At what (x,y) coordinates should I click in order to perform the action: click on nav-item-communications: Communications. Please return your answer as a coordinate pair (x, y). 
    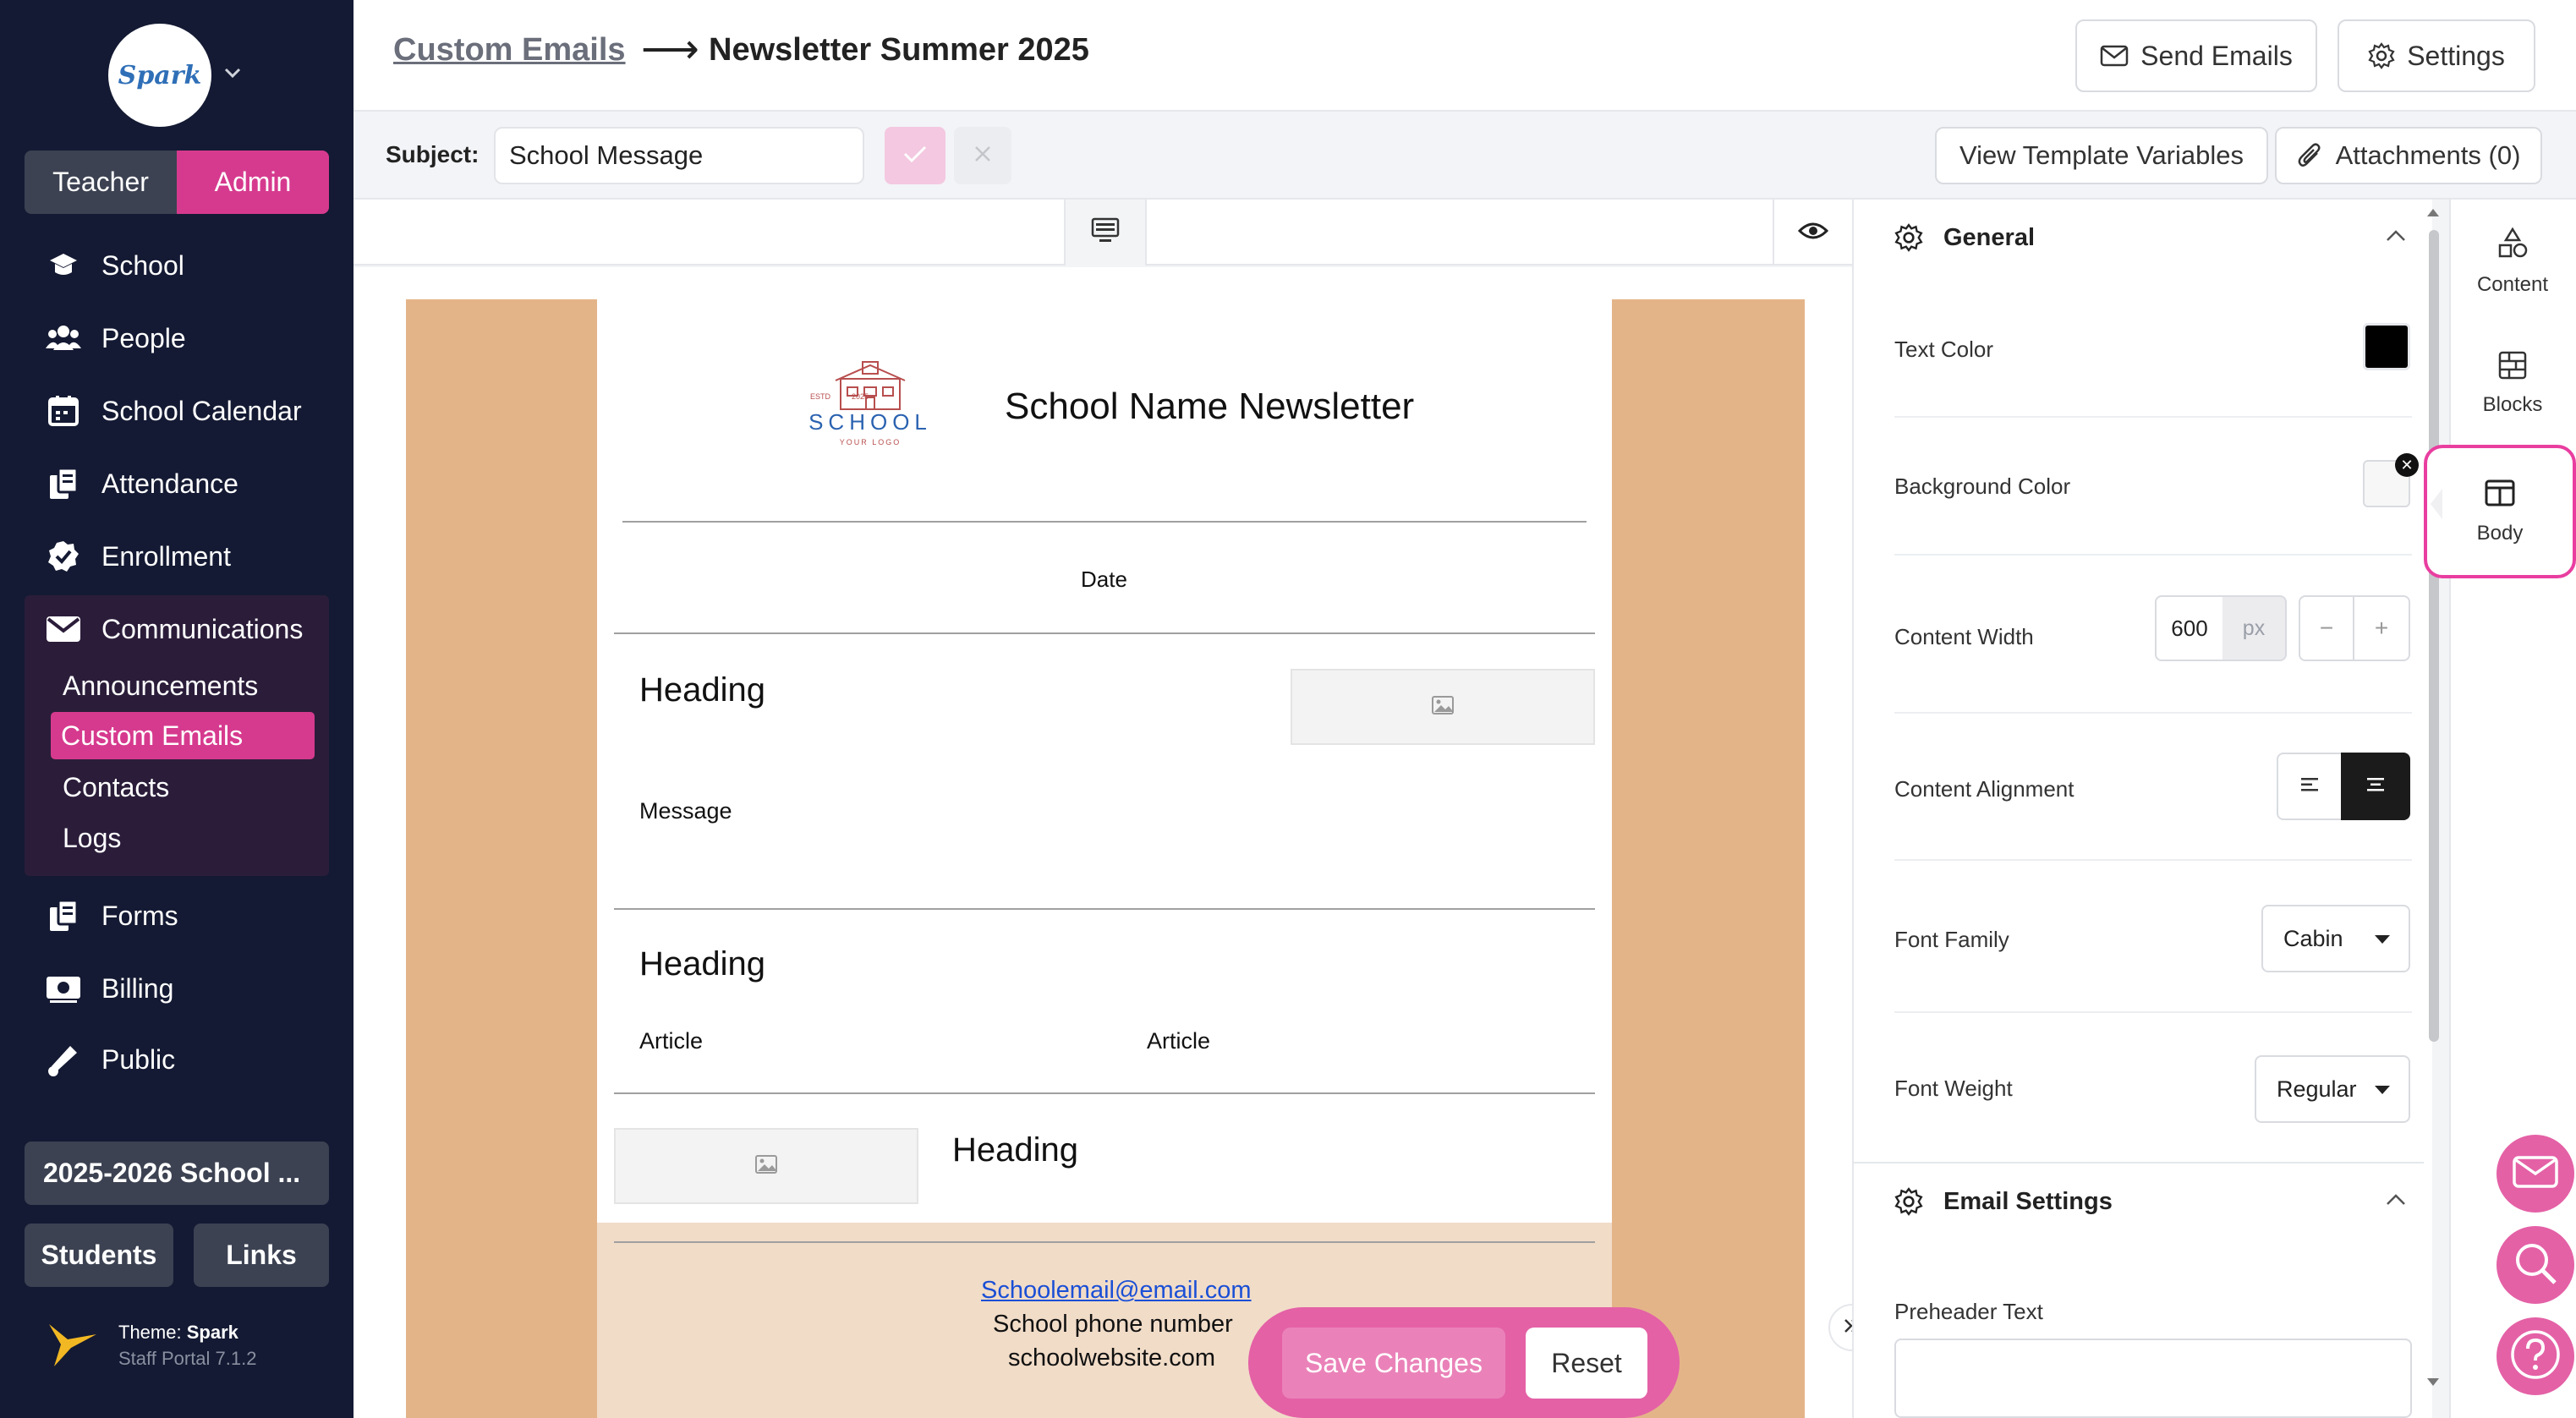
    Looking at the image, I should click on (173, 629).